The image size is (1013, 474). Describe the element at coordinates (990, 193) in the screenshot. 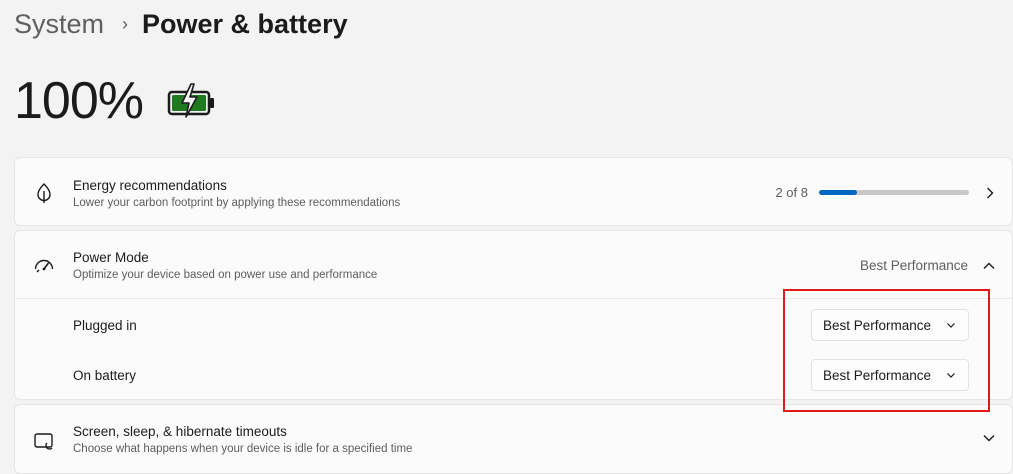

I see `chevron-right-icon` at that location.